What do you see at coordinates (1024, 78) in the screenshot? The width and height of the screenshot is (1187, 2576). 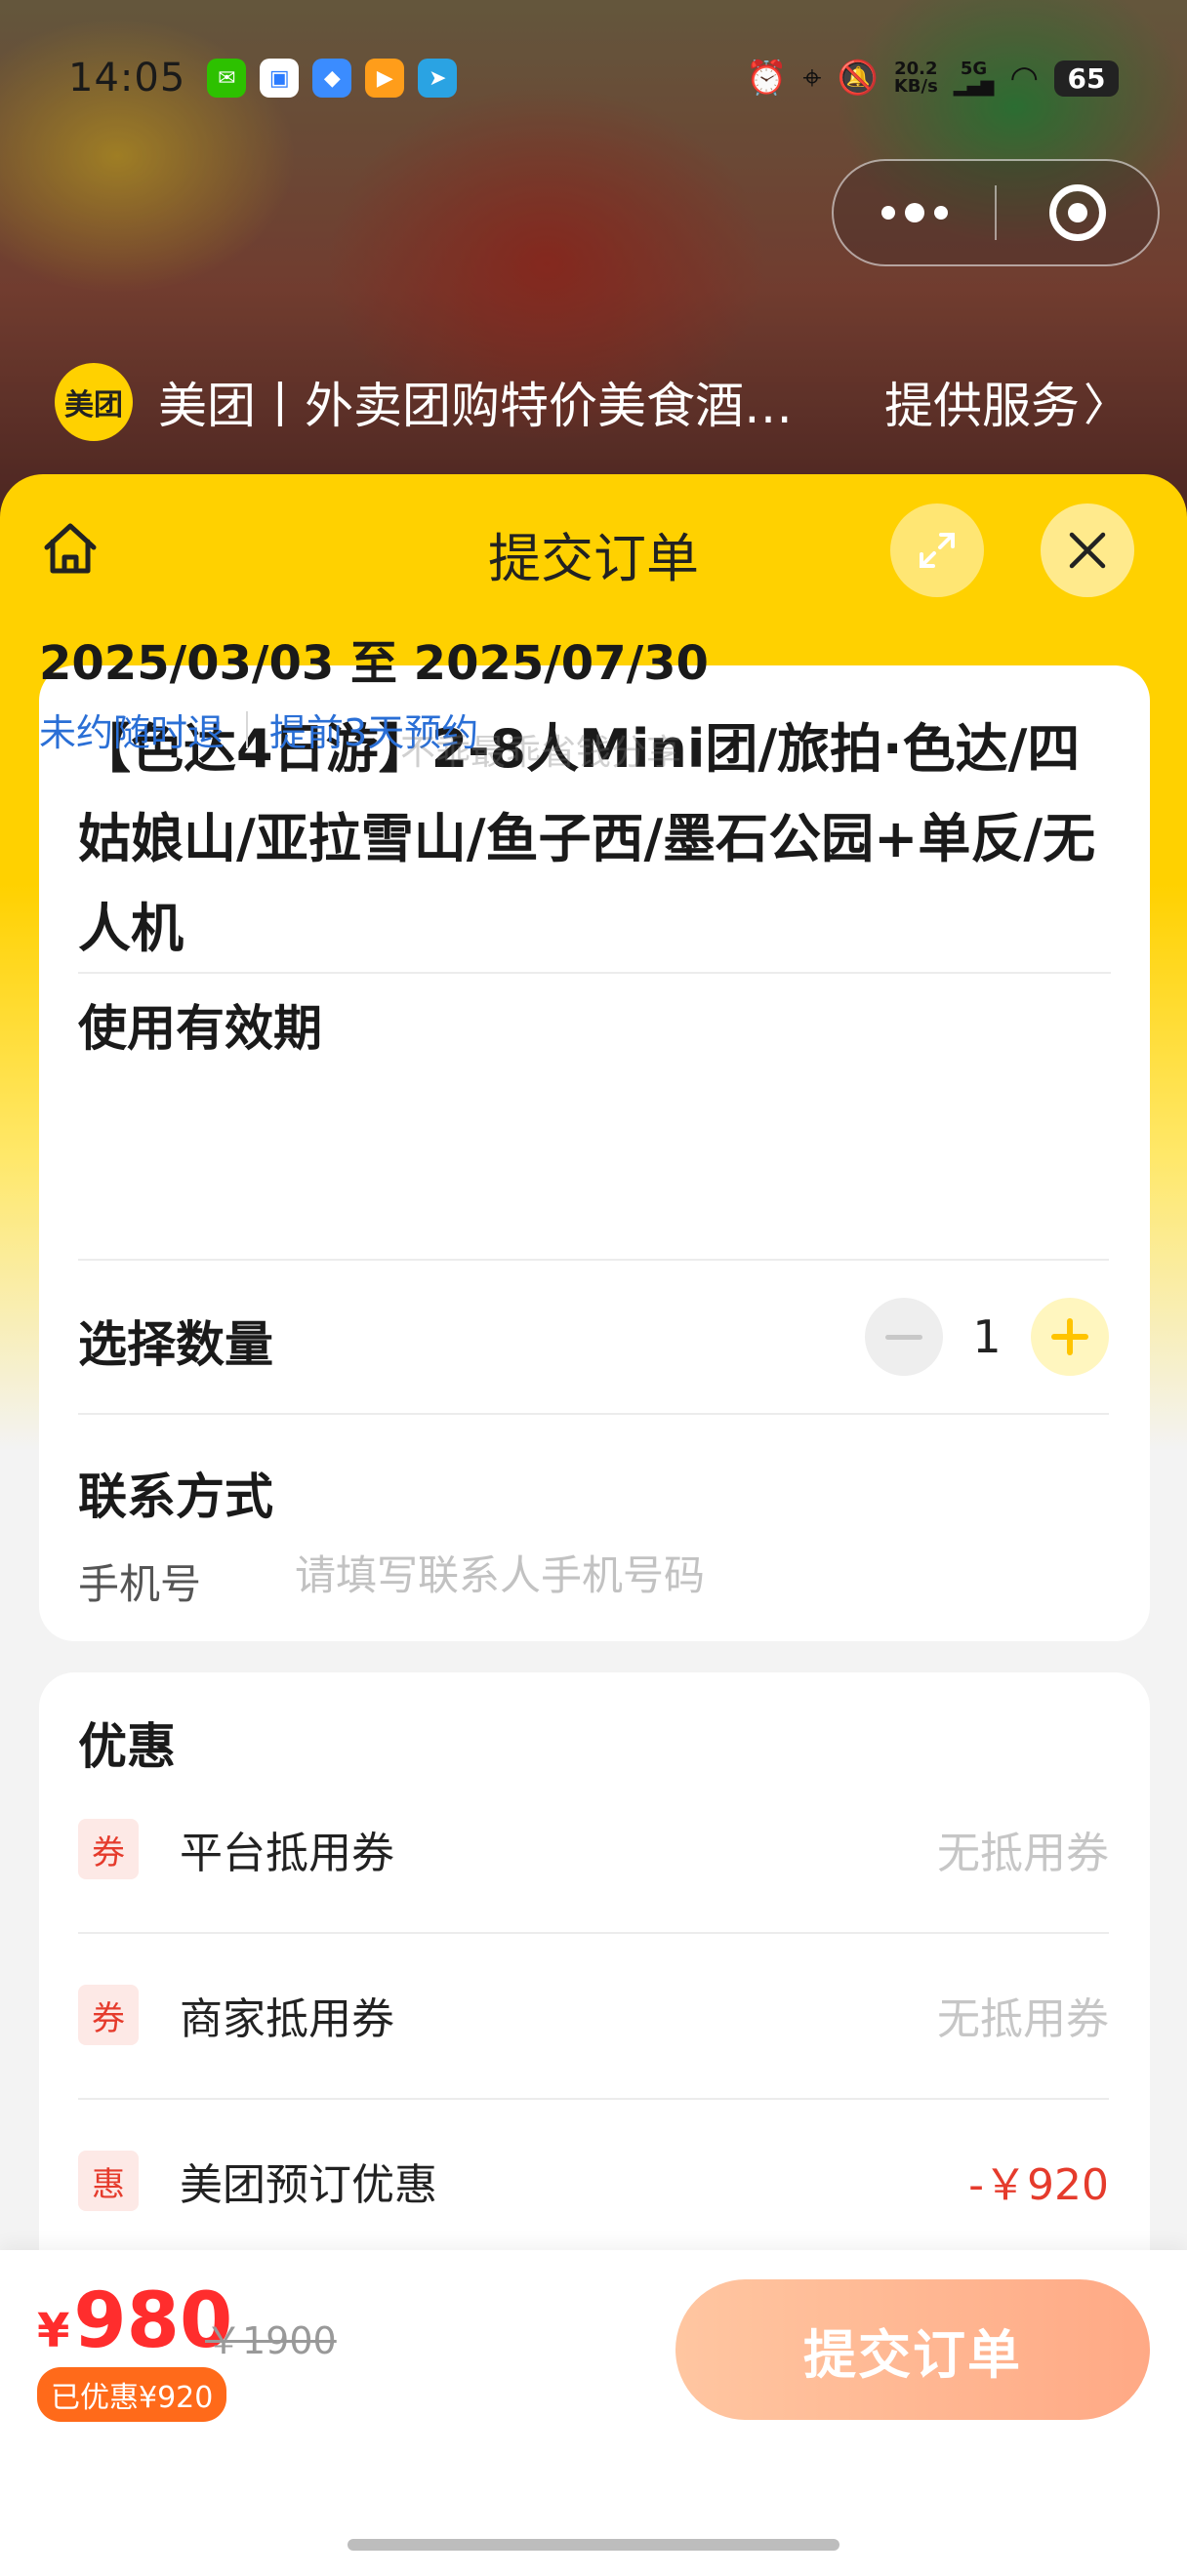 I see `wifi-icon: ◠` at bounding box center [1024, 78].